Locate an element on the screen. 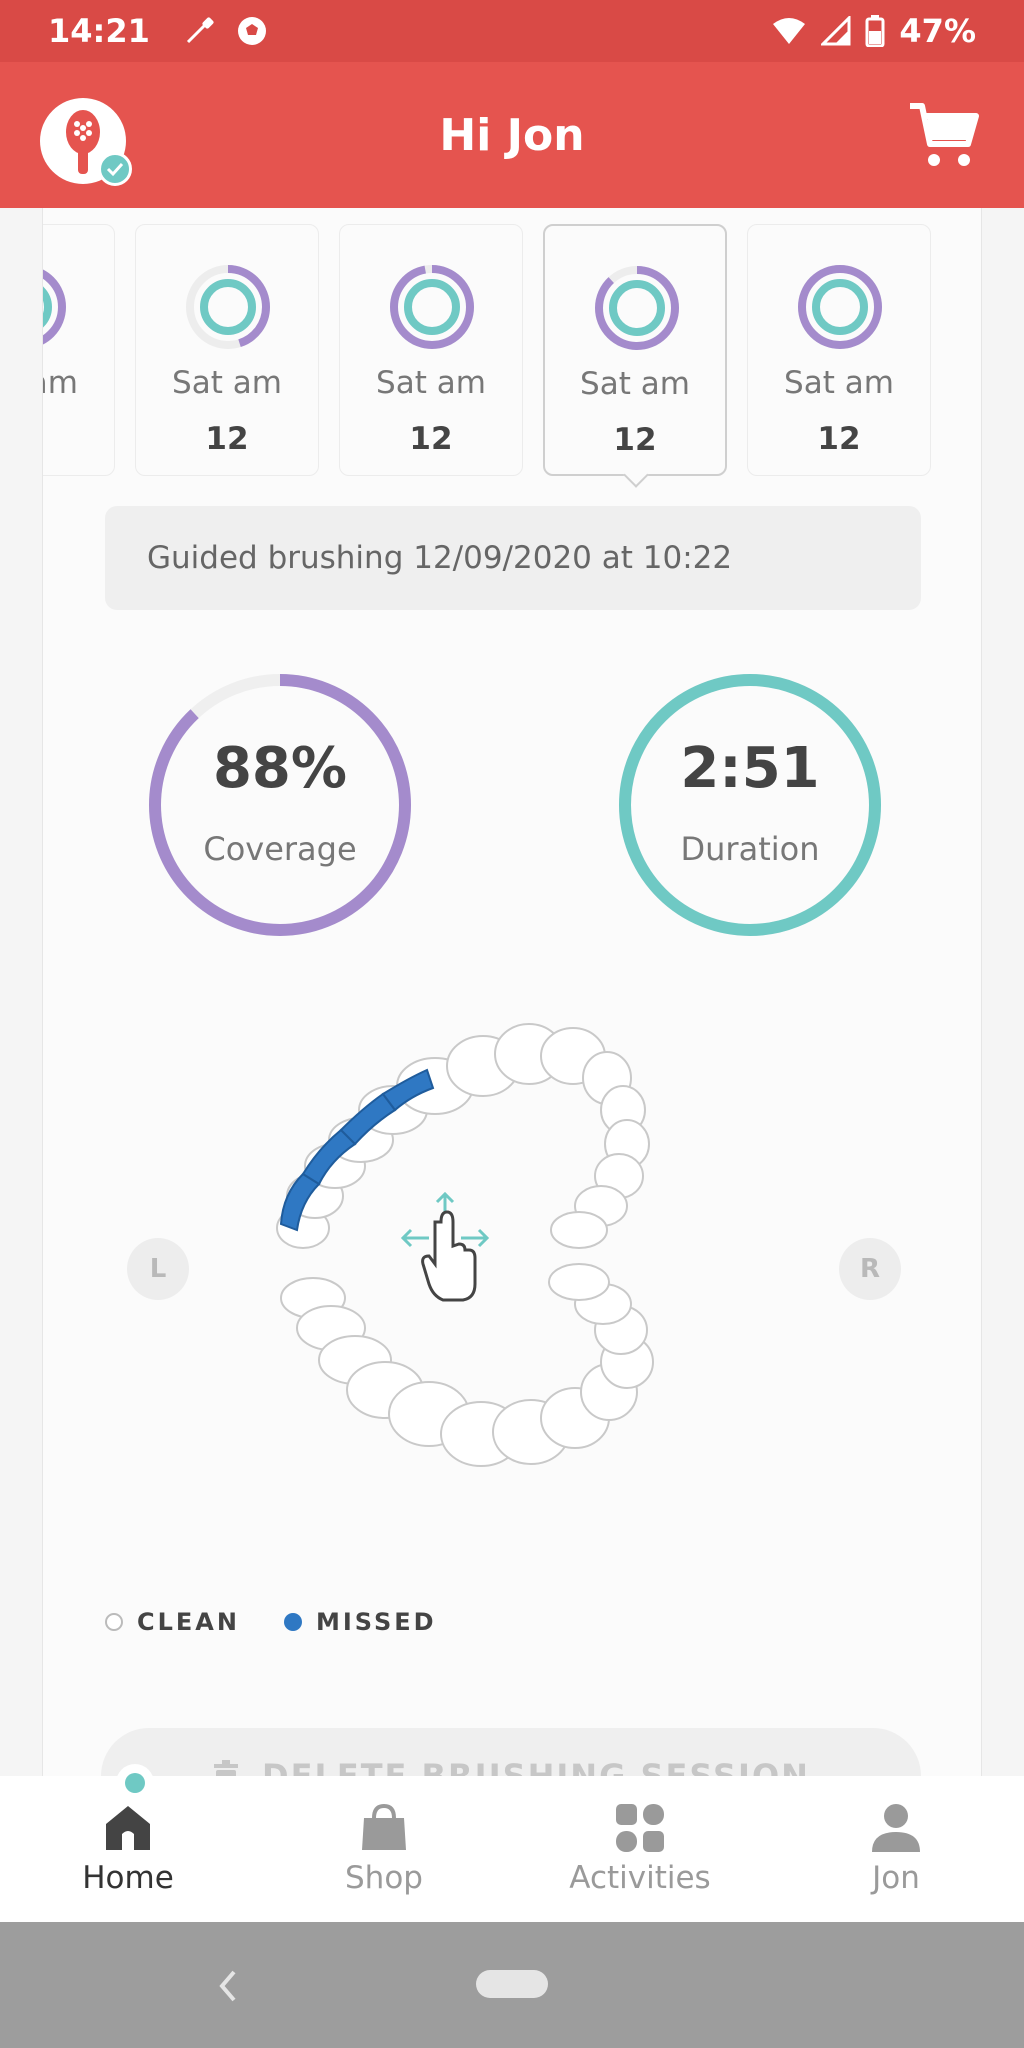  coverage-value: 88% is located at coordinates (280, 768).